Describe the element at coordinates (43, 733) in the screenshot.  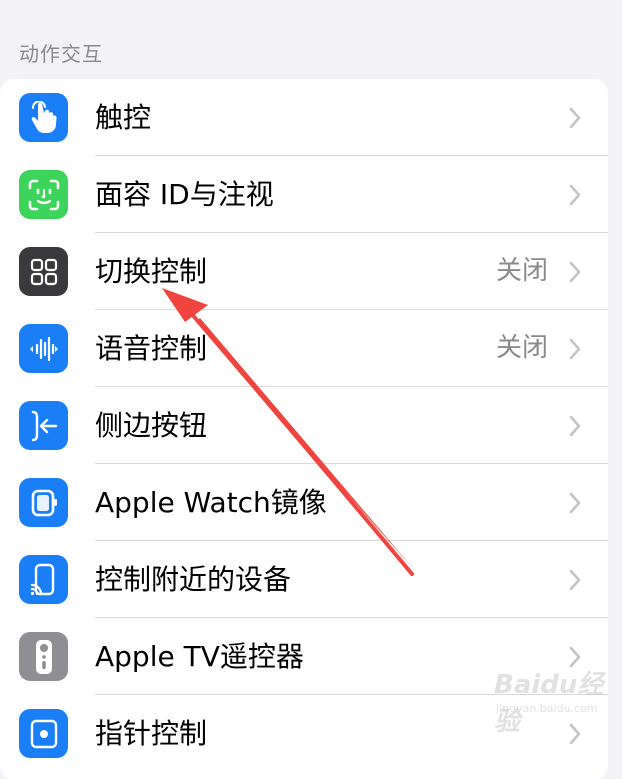
I see `pointer-control-icon` at that location.